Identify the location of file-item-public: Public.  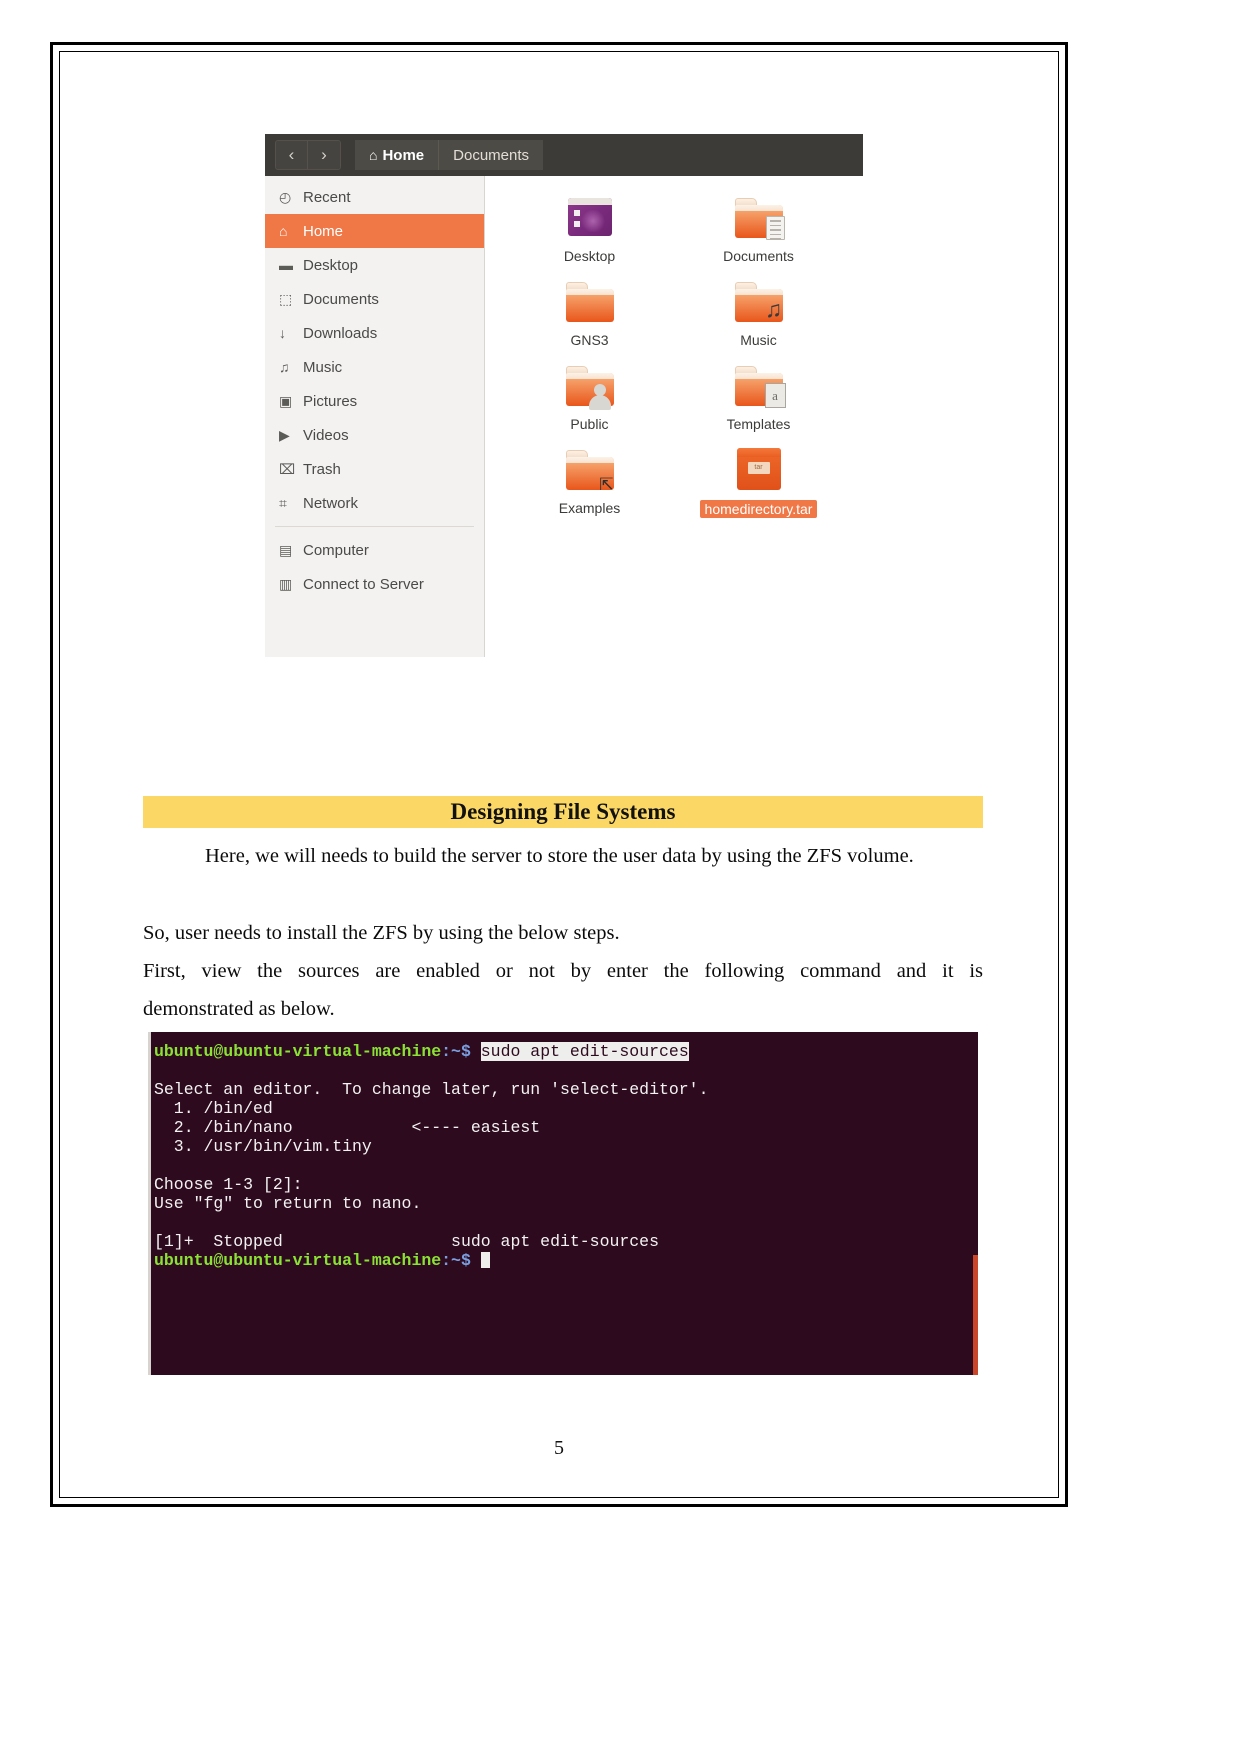
(589, 396).